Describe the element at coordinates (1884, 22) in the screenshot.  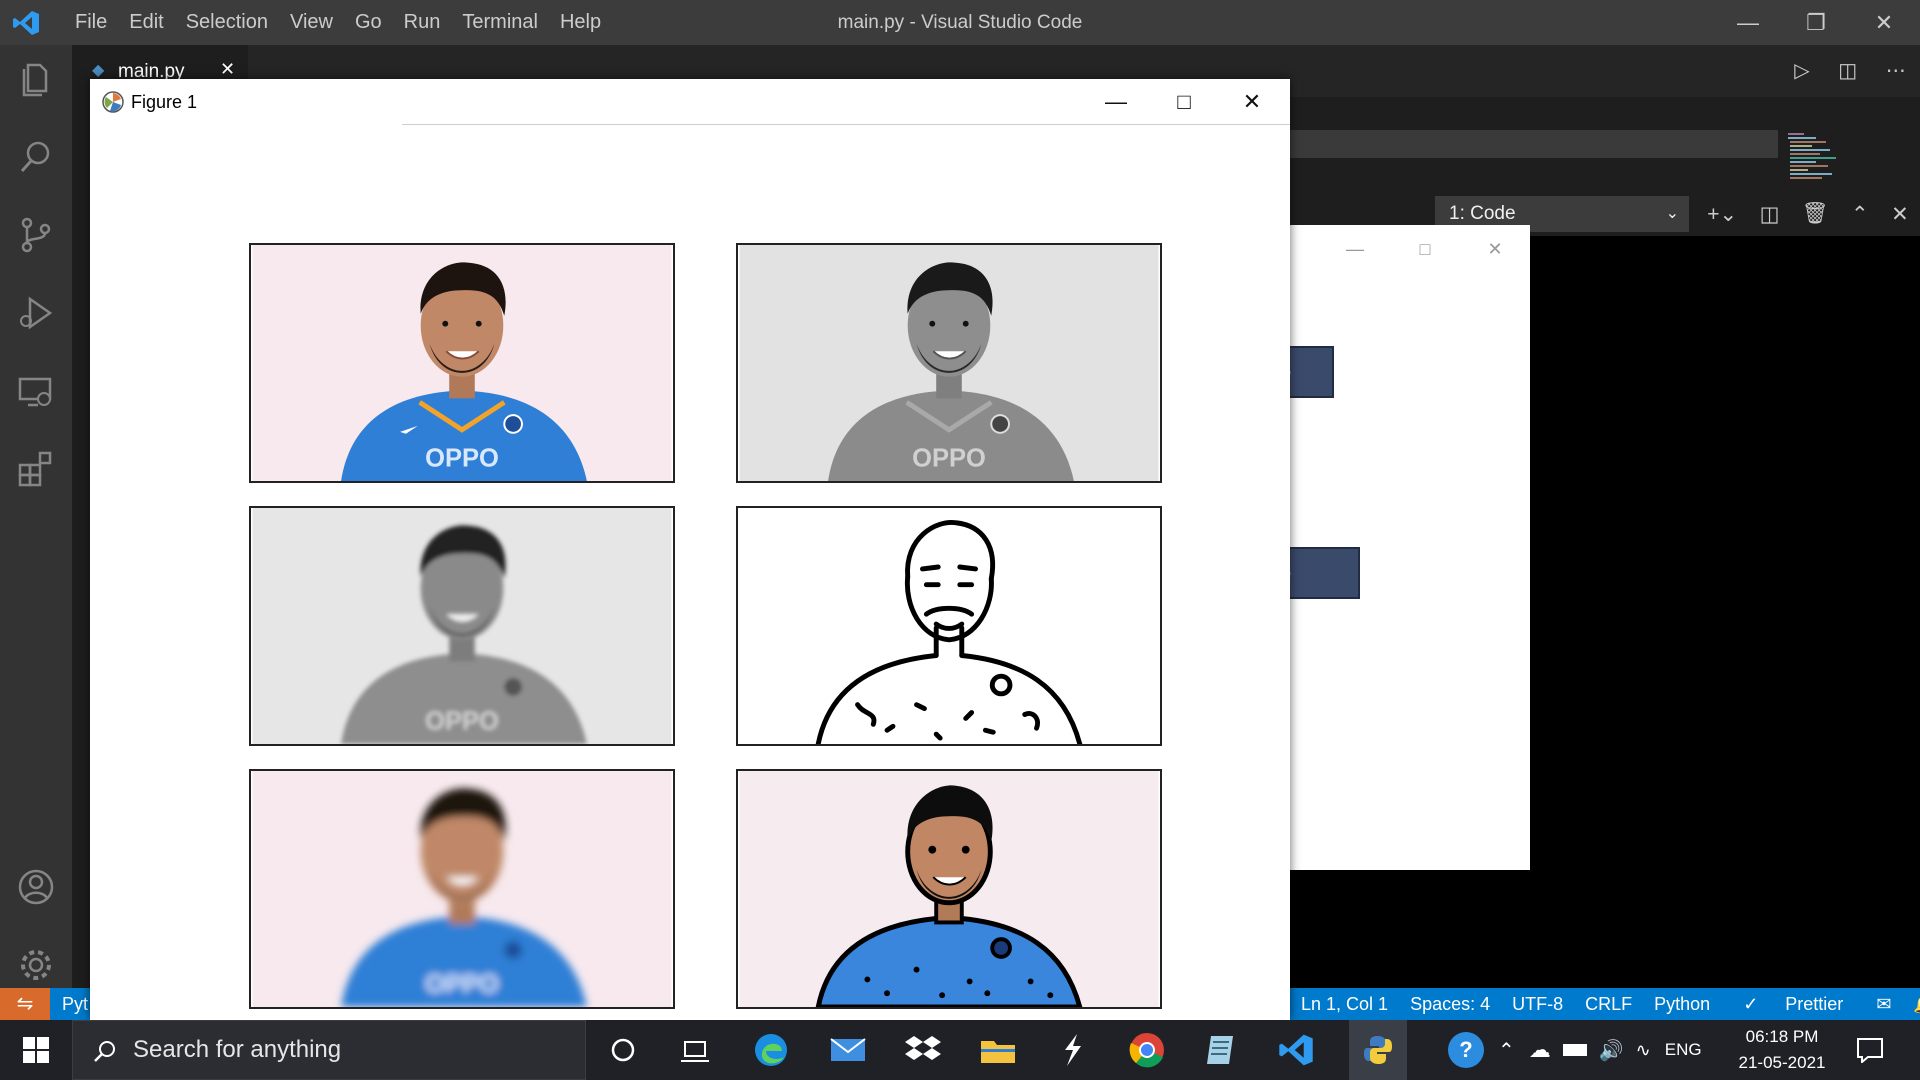
I see `close-icon: ✕` at that location.